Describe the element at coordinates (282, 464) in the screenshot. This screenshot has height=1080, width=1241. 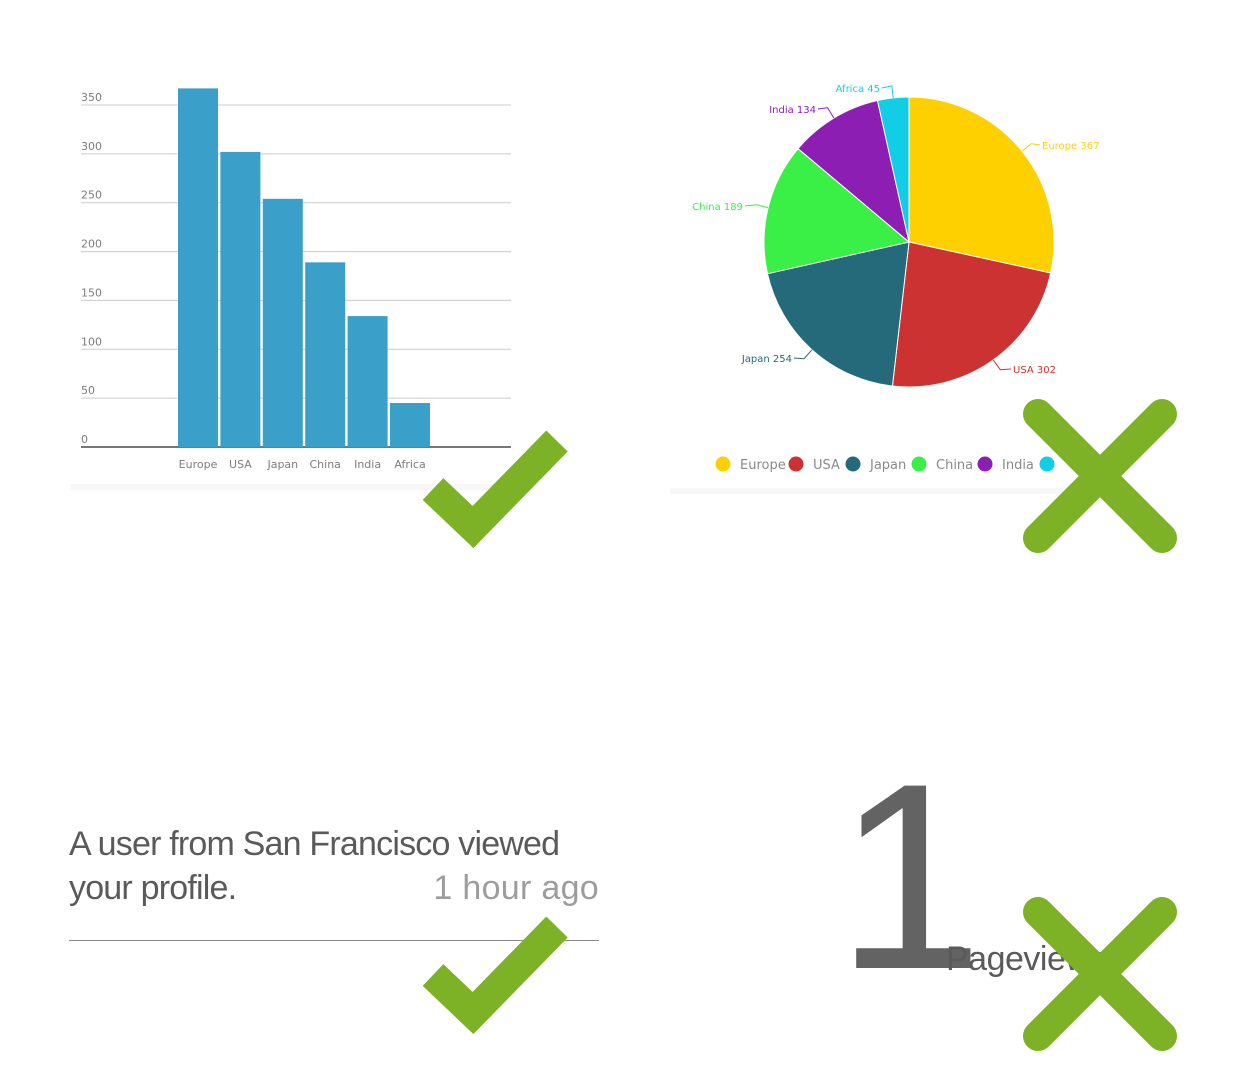
I see `x-tick-label: Japan` at that location.